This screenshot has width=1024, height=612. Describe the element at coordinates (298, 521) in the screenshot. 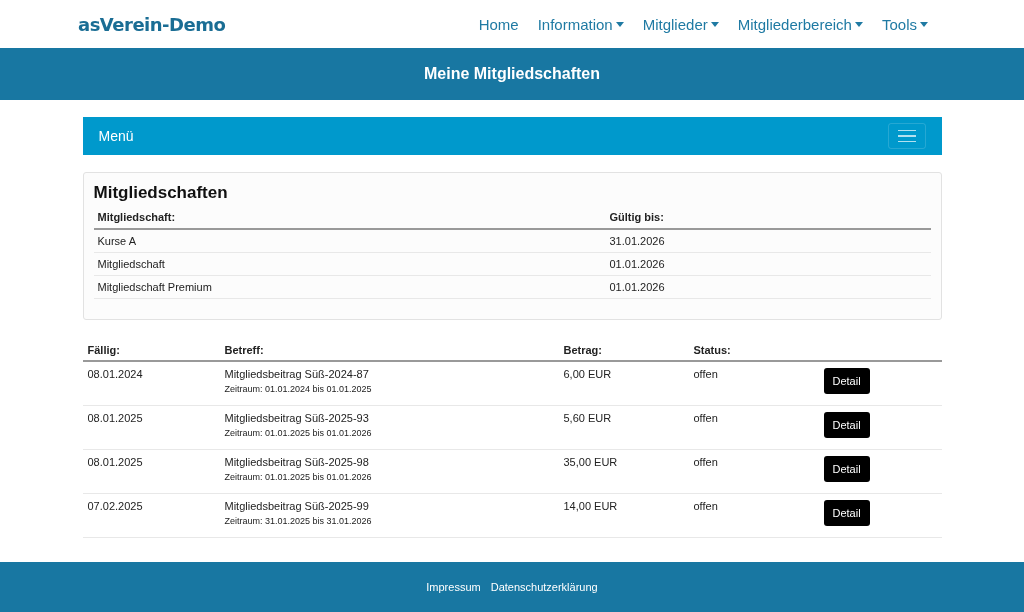

I see `period-text: Zeitraum: 31.01.2025 bis 31.01.2026` at that location.